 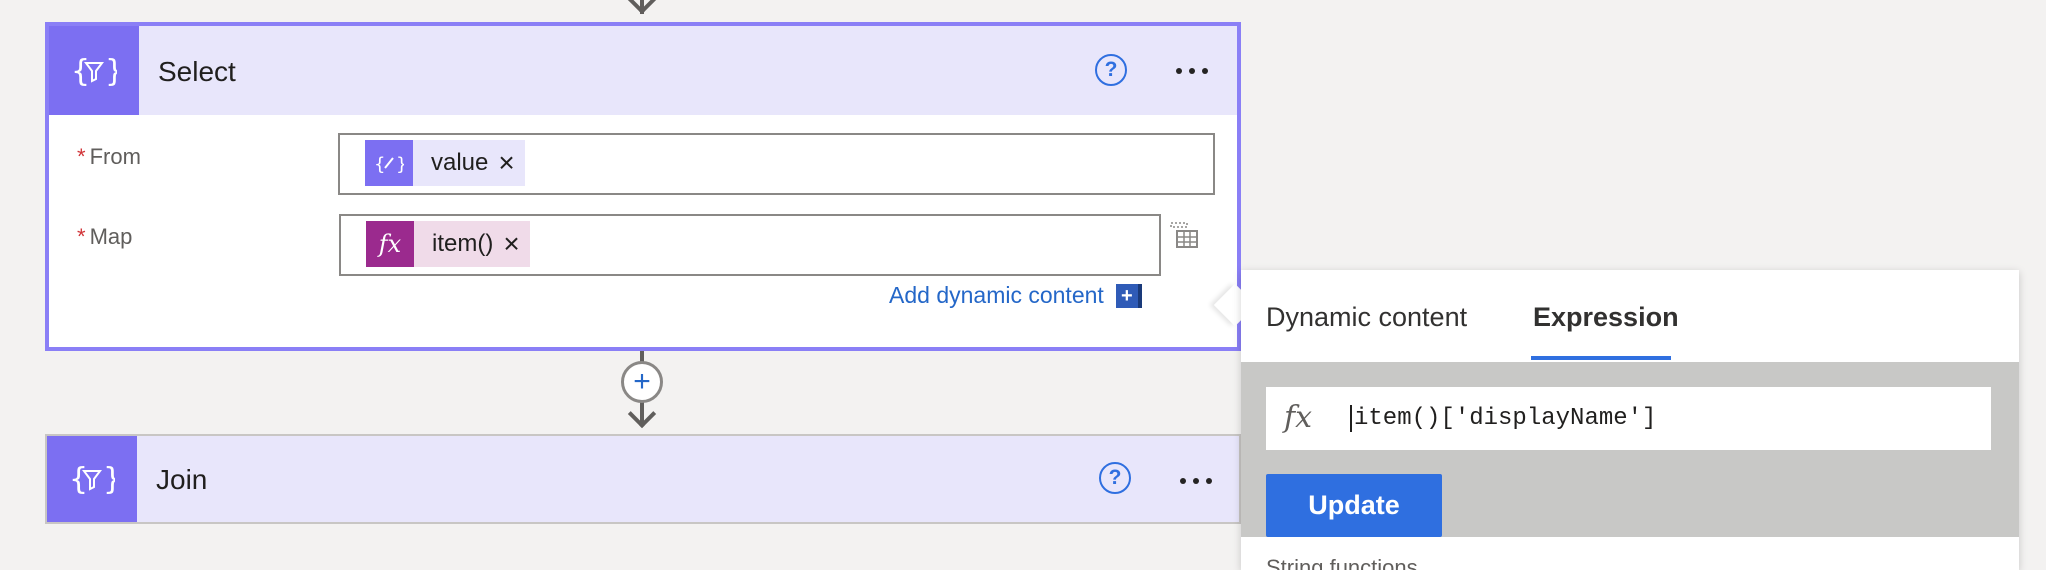 What do you see at coordinates (389, 163) in the screenshot?
I see `curly-braces-pencil-icon: { }` at bounding box center [389, 163].